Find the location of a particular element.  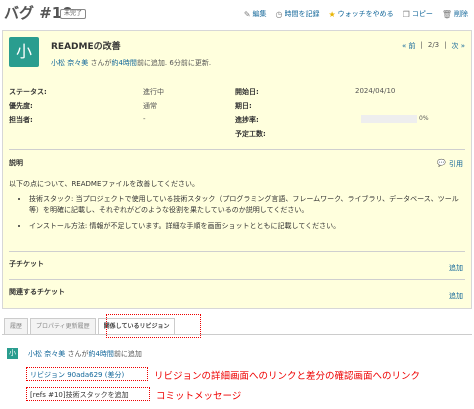

delete-button: 🗑 削除 is located at coordinates (455, 14).